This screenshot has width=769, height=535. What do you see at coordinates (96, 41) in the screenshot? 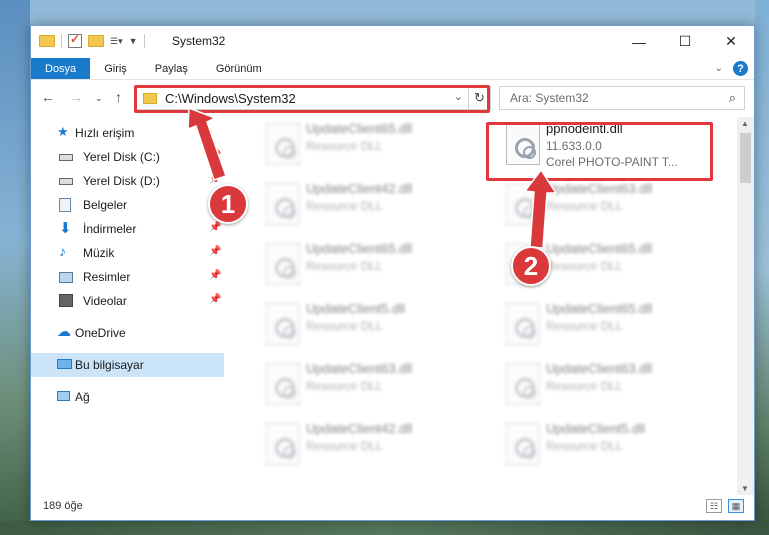
I see `new-folder-icon` at bounding box center [96, 41].